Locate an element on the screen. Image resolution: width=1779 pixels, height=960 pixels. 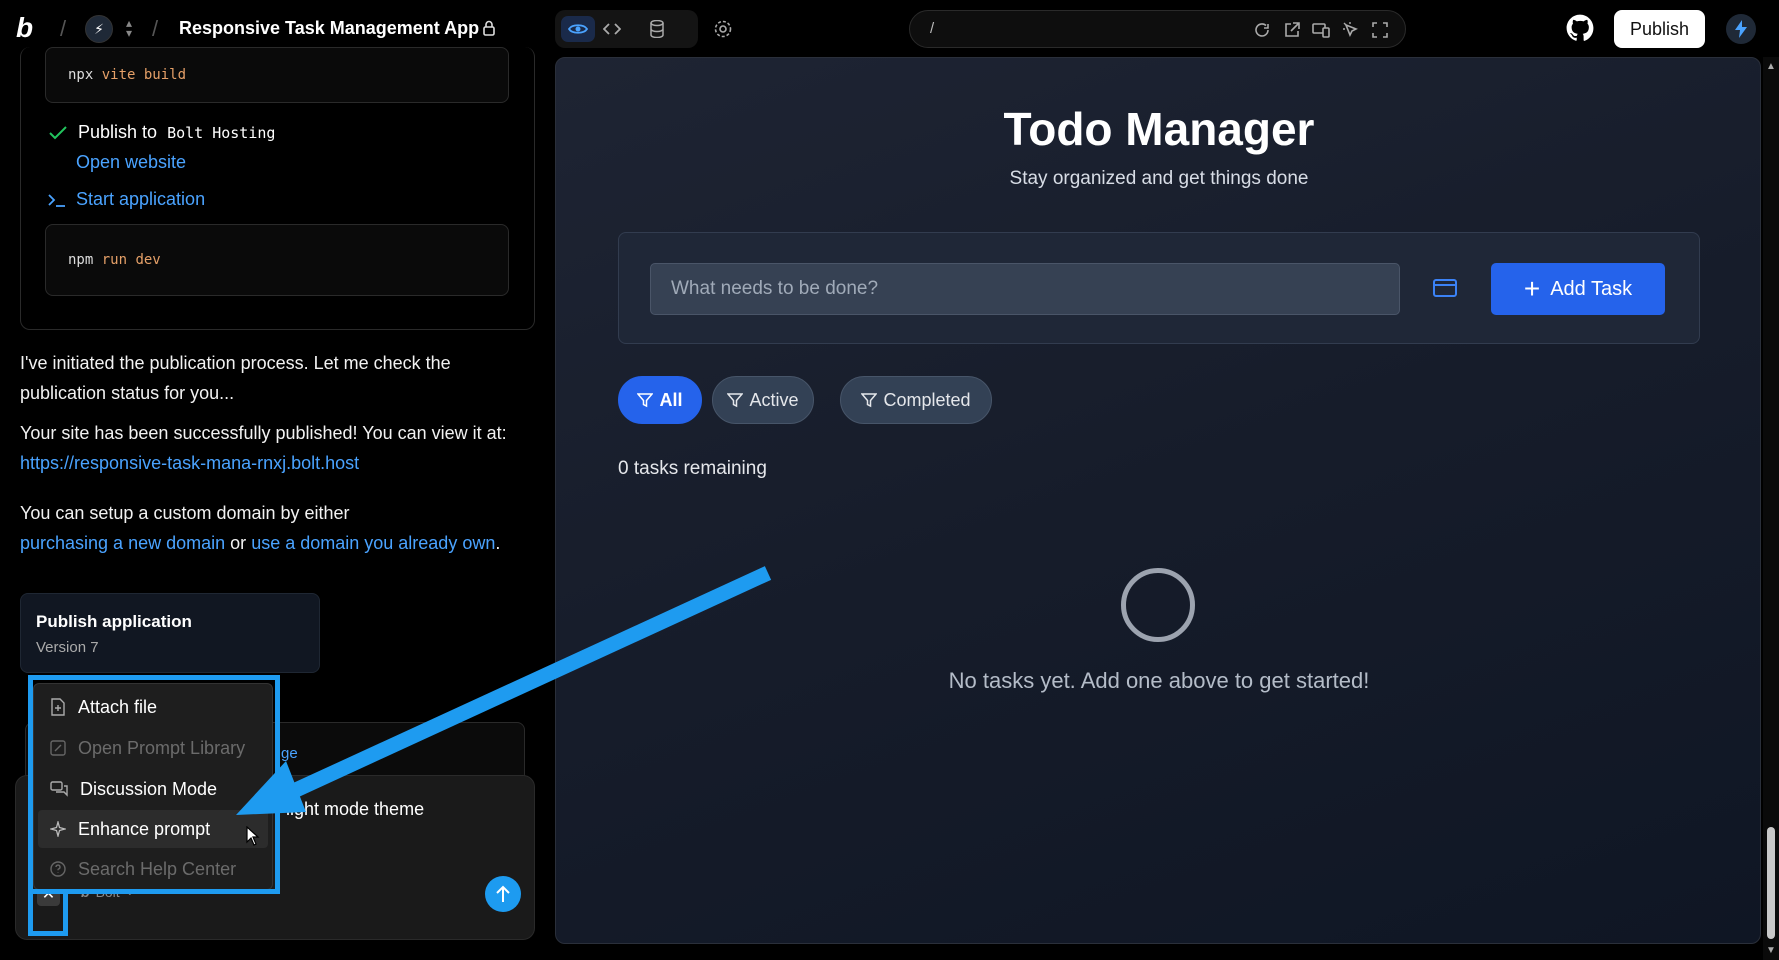
app-subtitle: Stay organized and get things done is located at coordinates (1159, 178).